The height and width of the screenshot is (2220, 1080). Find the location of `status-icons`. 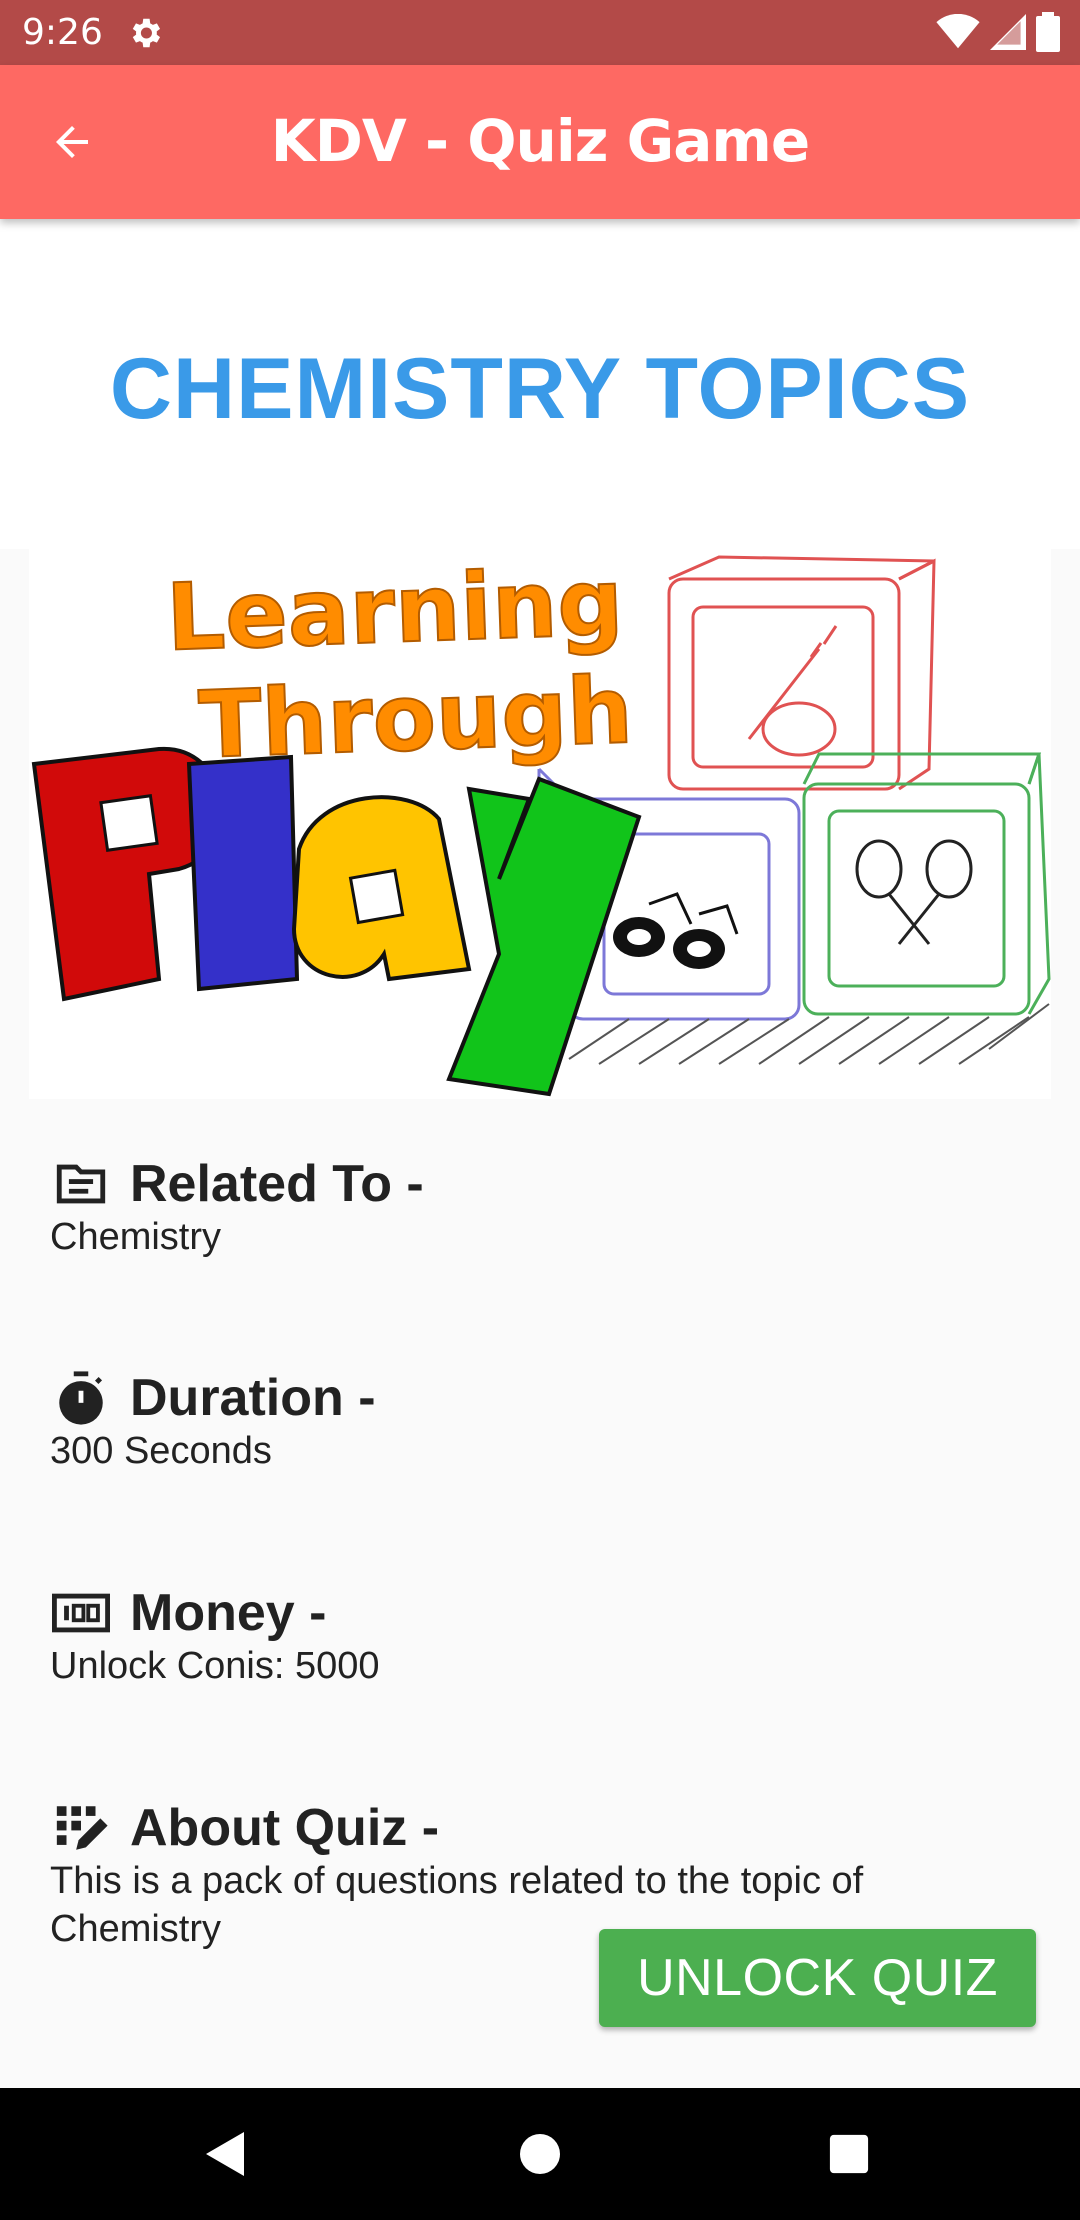

status-icons is located at coordinates (998, 32).